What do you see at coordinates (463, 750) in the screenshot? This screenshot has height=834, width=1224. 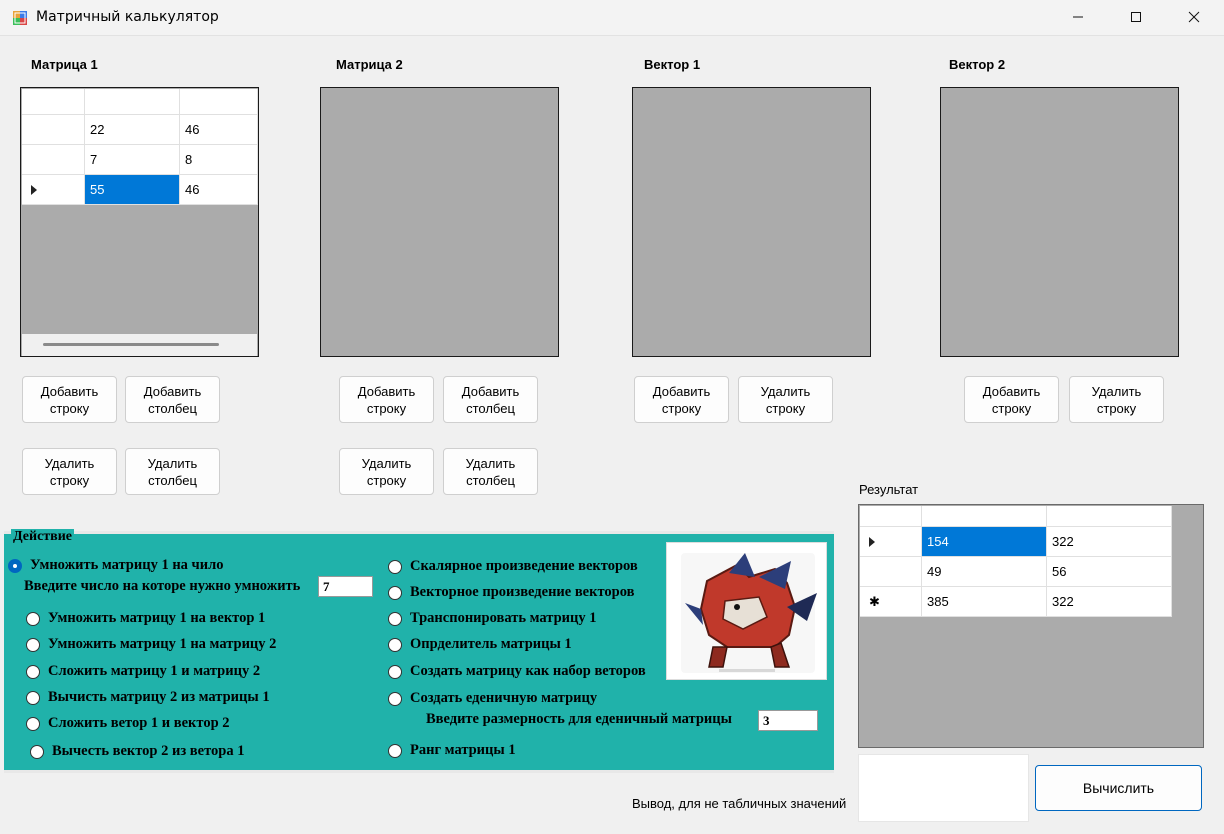 I see `option-label: Ранг матрицы 1` at bounding box center [463, 750].